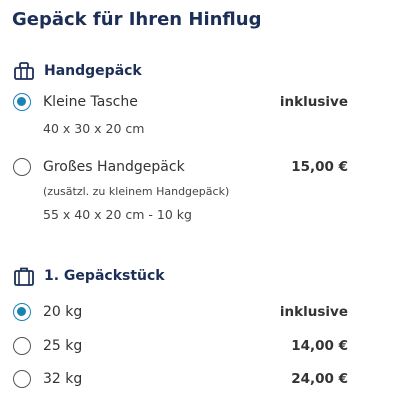  What do you see at coordinates (22, 102) in the screenshot?
I see `radio-kleine-tasche` at bounding box center [22, 102].